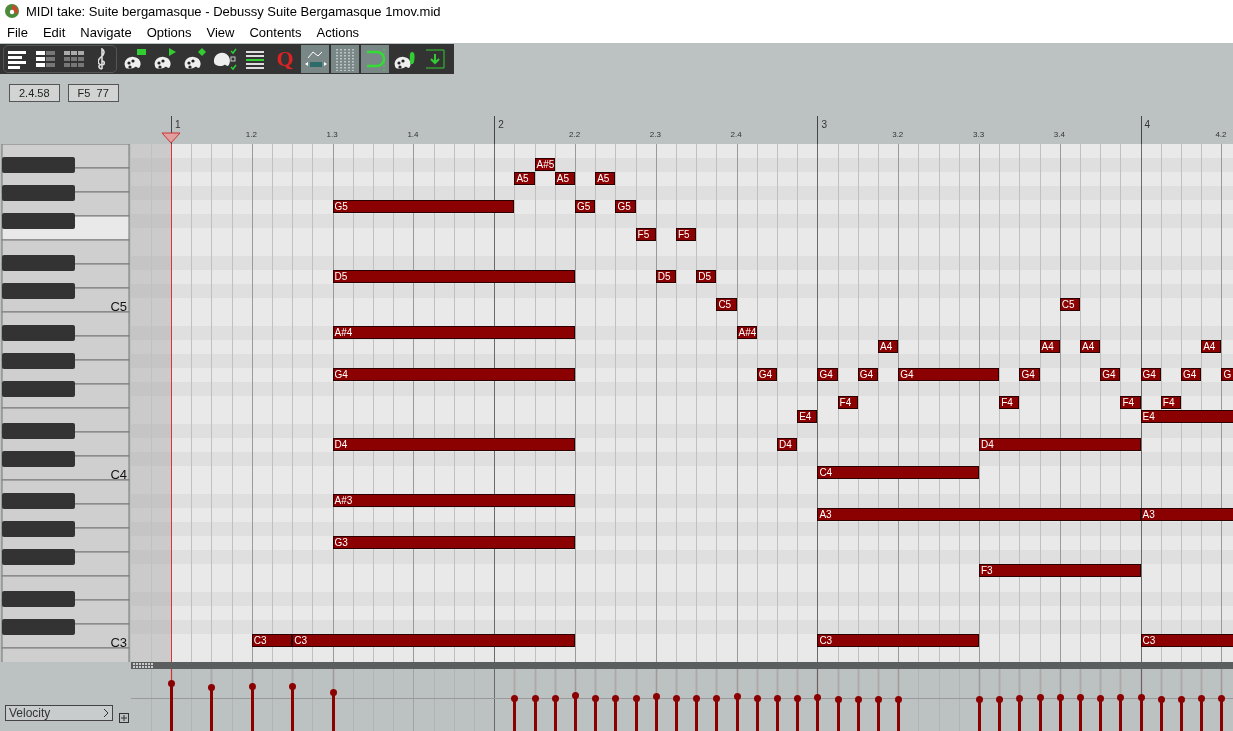 This screenshot has height=731, width=1233. I want to click on ruler-beat-label: 3.2, so click(898, 134).